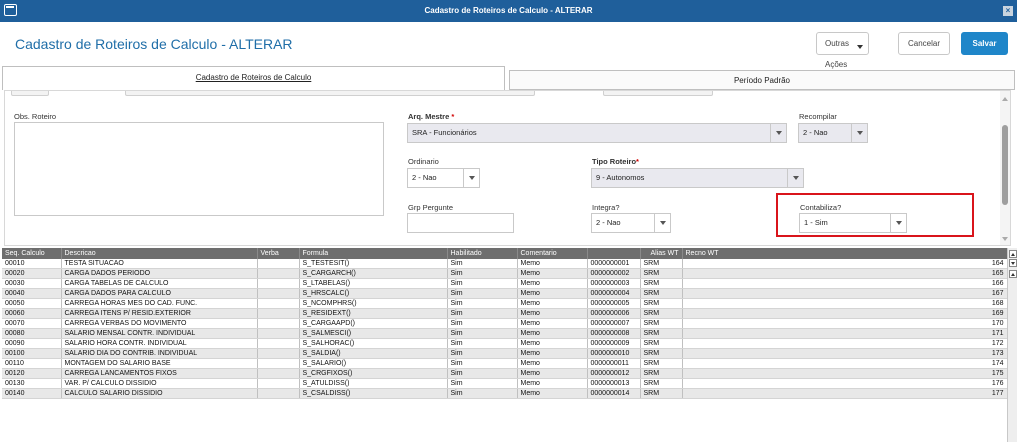  I want to click on arq-mestre-label-text: Arq. Mestre, so click(429, 116).